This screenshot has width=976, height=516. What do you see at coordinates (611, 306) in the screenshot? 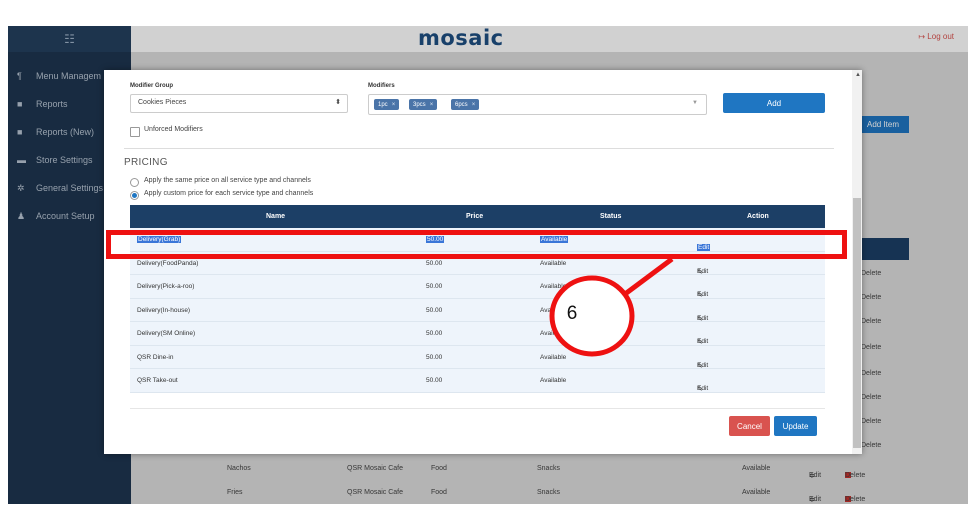
I see `callout-annotation` at bounding box center [611, 306].